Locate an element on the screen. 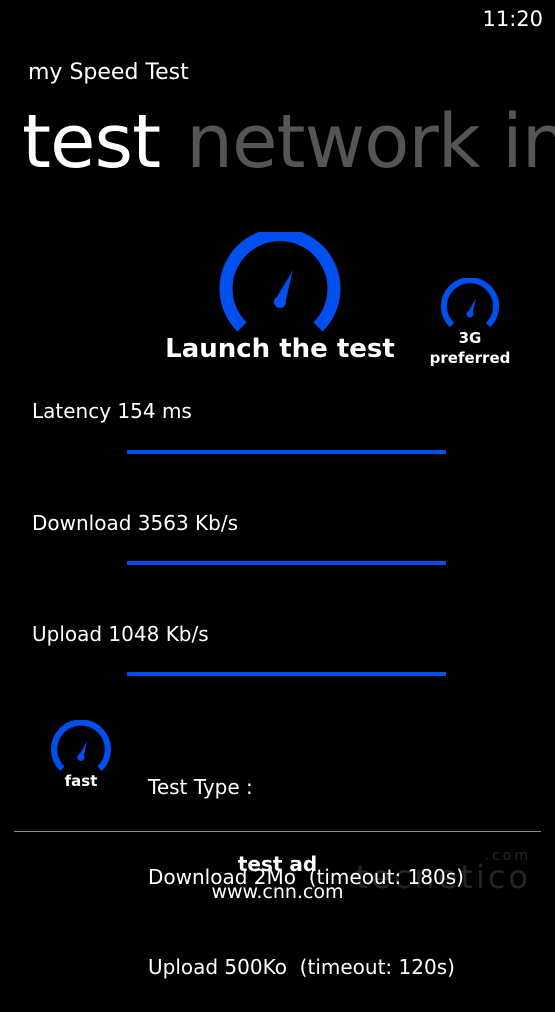 The image size is (555, 1012). pivot-header: test network in is located at coordinates (288, 142).